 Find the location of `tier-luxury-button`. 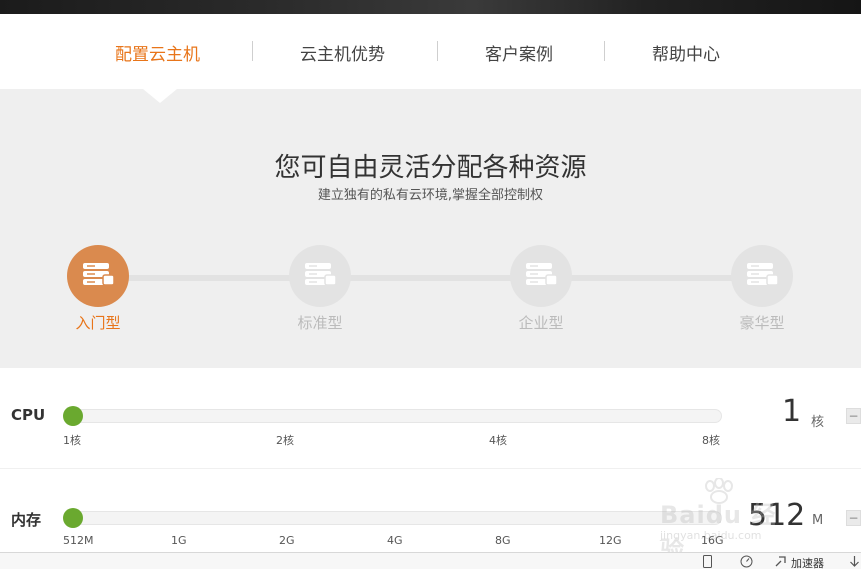

tier-luxury-button is located at coordinates (762, 276).